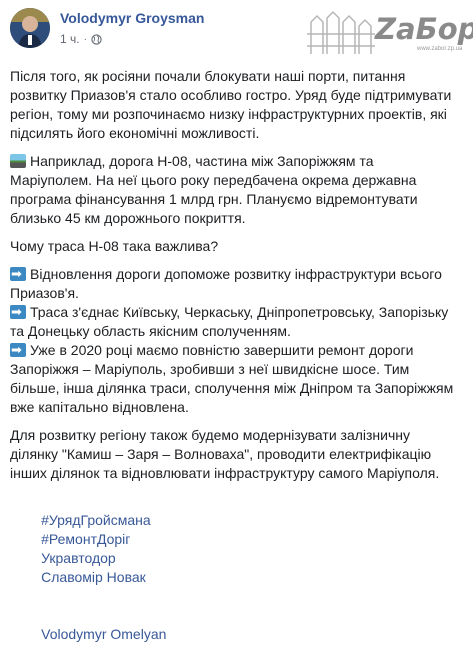 Image resolution: width=473 pixels, height=663 pixels. I want to click on road-emoji-icon, so click(18, 161).